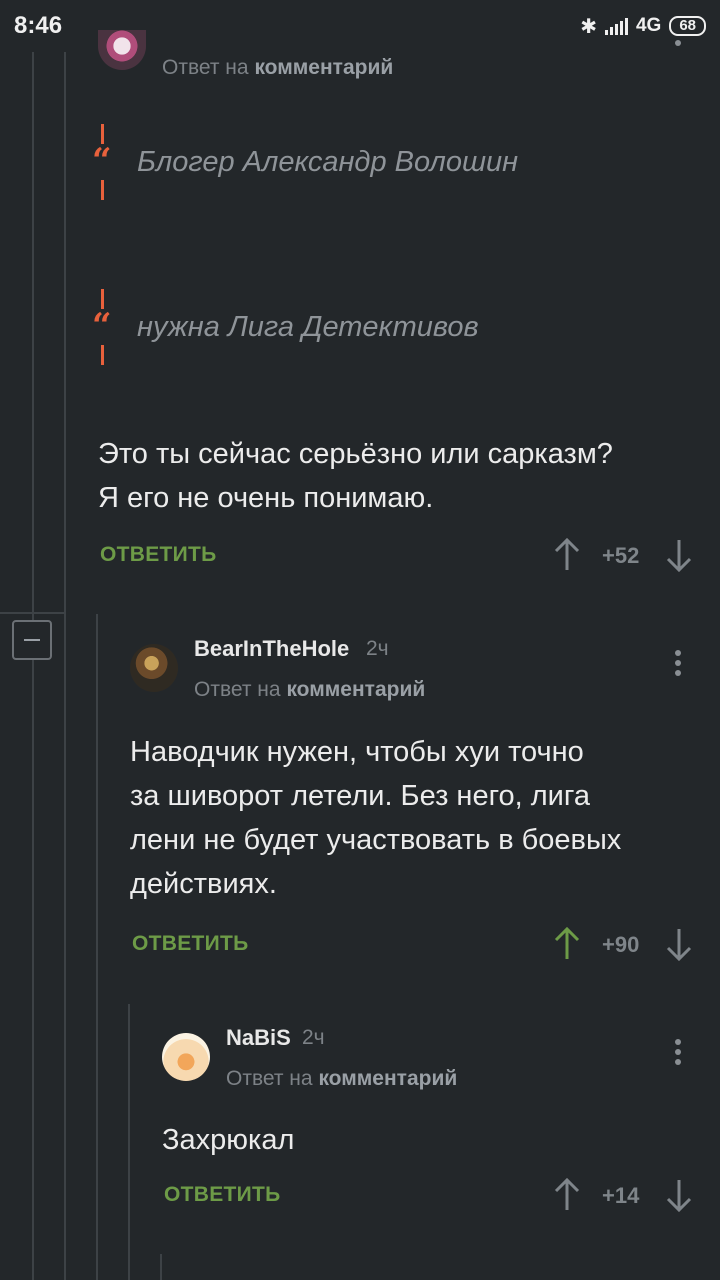 The width and height of the screenshot is (720, 1280). I want to click on minus-icon, so click(32, 640).